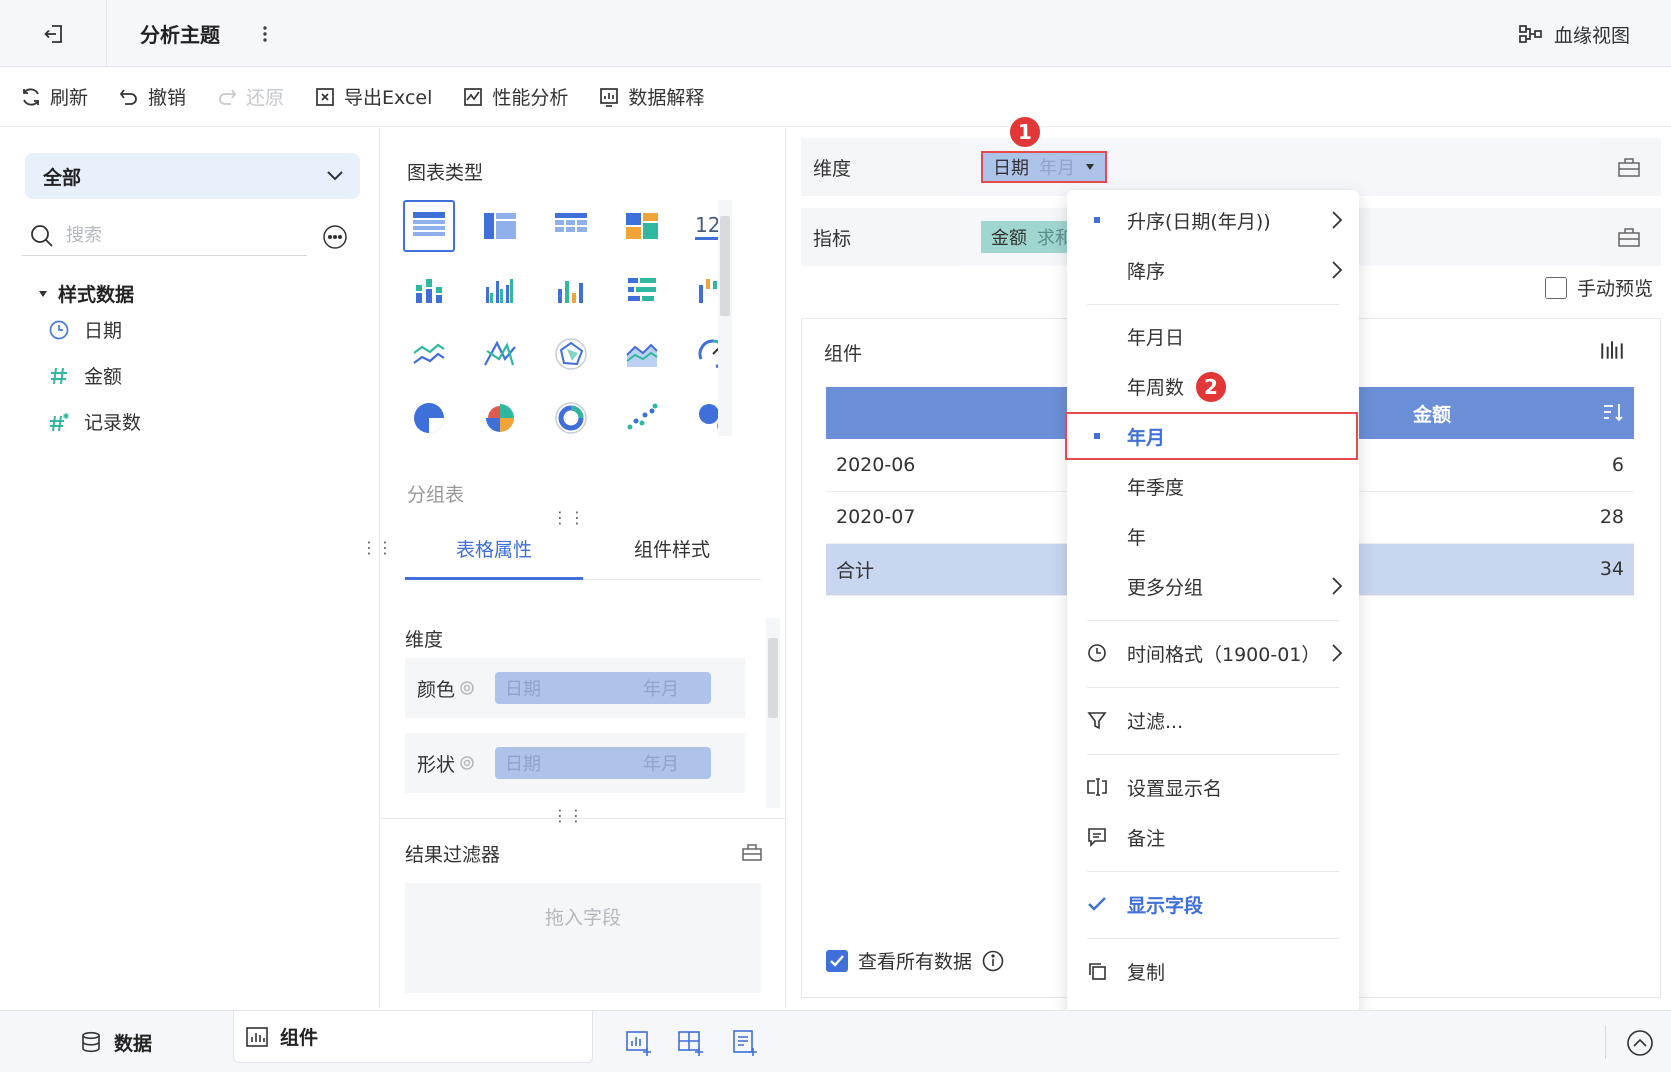 The height and width of the screenshot is (1072, 1671). What do you see at coordinates (1156, 487) in the screenshot?
I see `menu-item-label: 年季度` at bounding box center [1156, 487].